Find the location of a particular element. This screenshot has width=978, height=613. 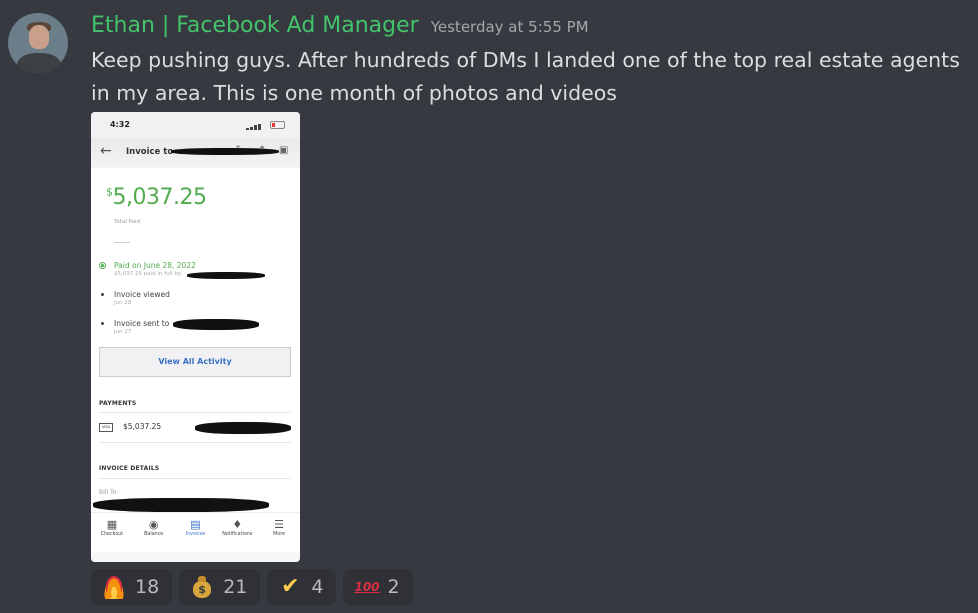

battery-icon is located at coordinates (277, 125).